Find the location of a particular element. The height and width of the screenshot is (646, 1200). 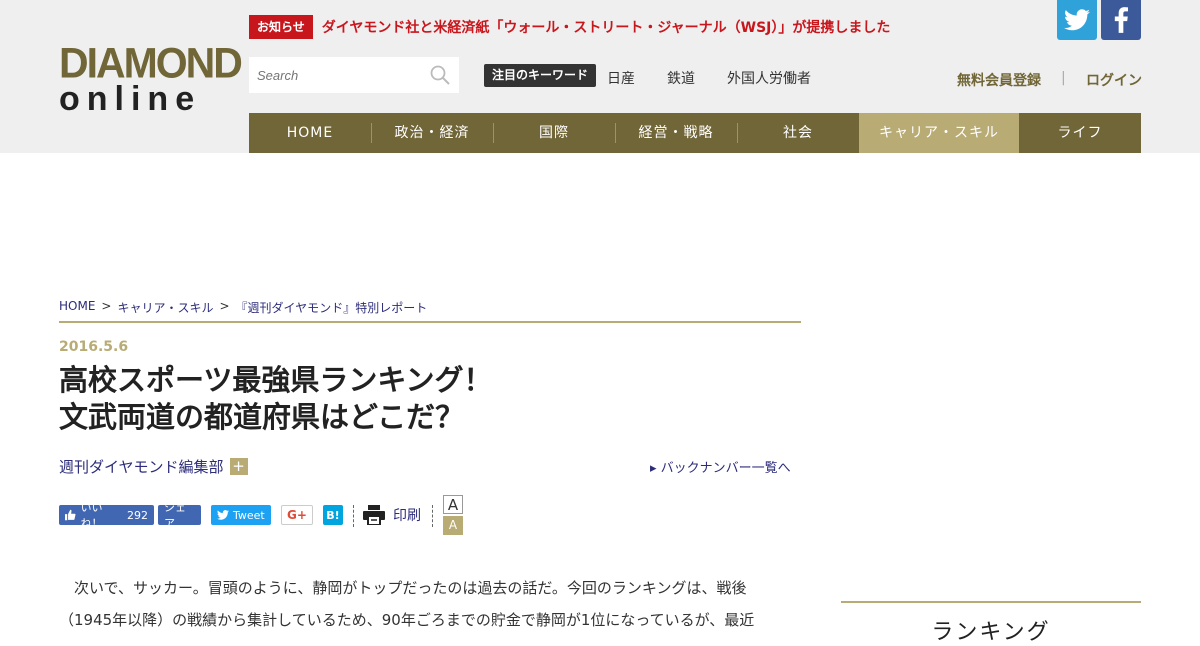

nav-item-politics: 政治・経済 is located at coordinates (432, 133).